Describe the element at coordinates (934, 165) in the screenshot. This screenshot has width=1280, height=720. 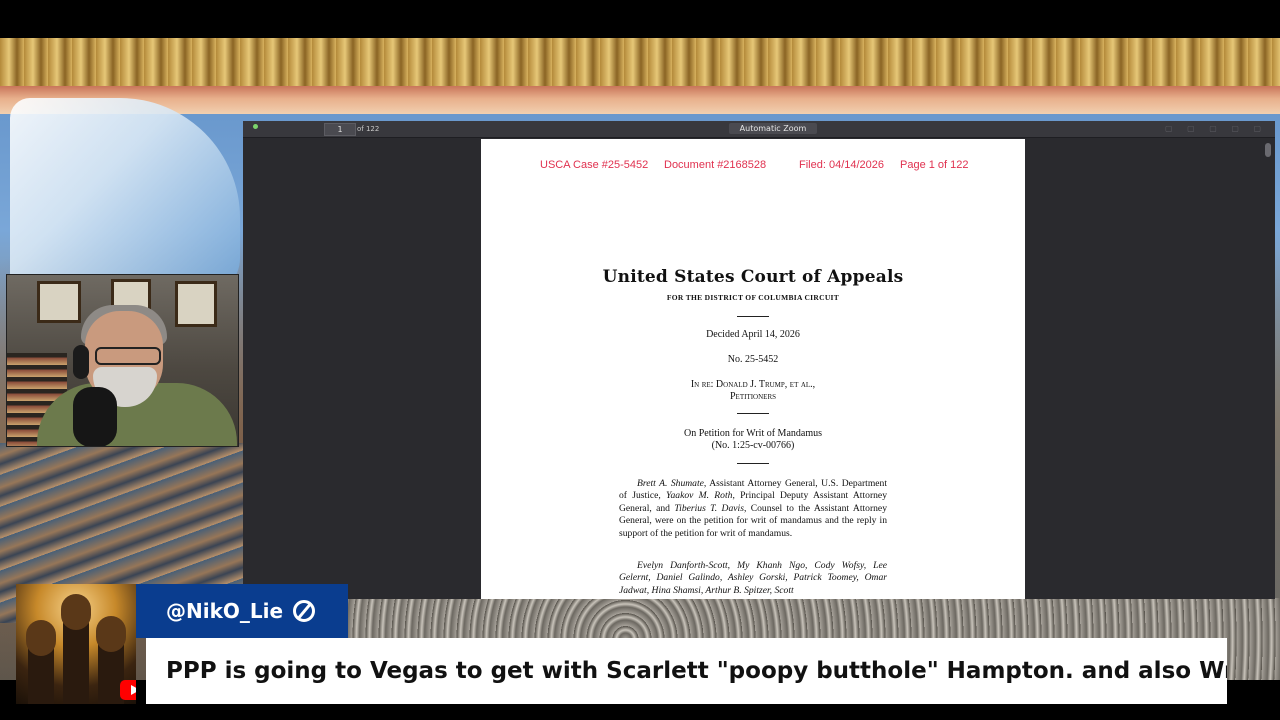
I see `page-stamp: Page 1 of 122` at that location.